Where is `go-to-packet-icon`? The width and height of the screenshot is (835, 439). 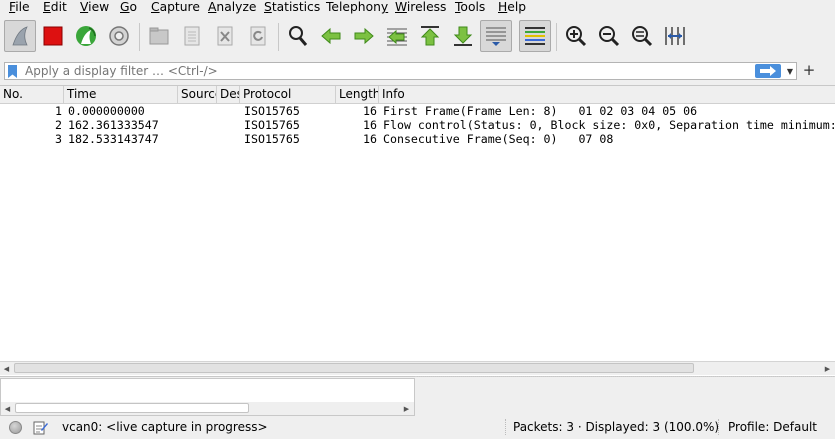
go-to-packet-icon is located at coordinates (397, 36).